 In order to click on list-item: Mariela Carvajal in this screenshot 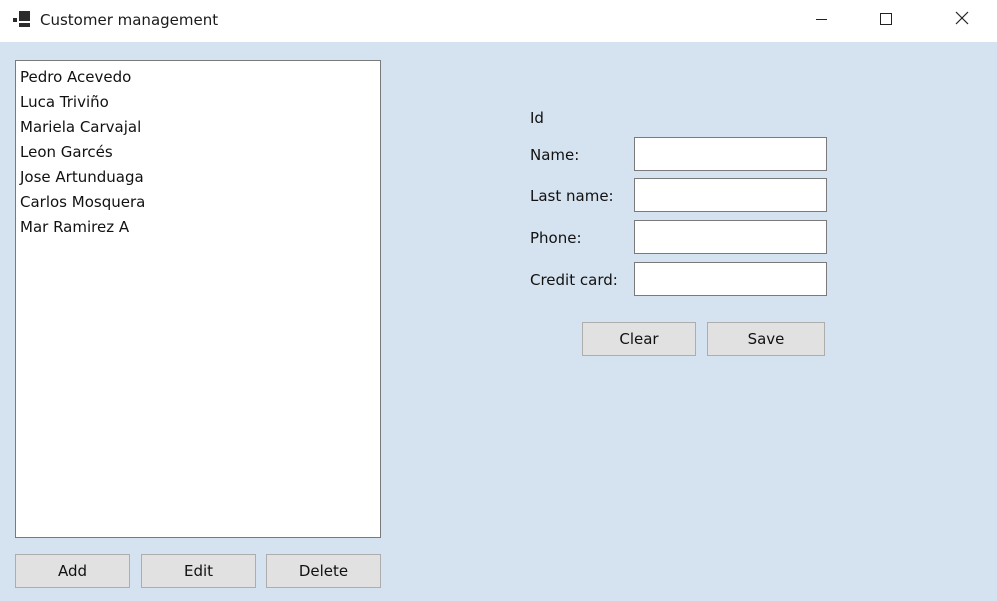, I will do `click(200, 127)`.